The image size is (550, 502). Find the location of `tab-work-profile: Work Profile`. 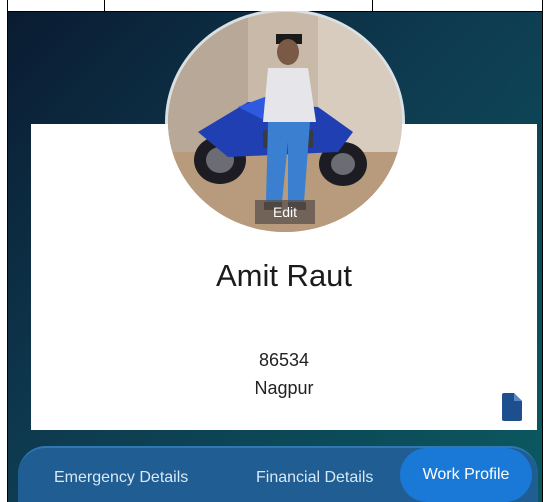

tab-work-profile: Work Profile is located at coordinates (466, 475).